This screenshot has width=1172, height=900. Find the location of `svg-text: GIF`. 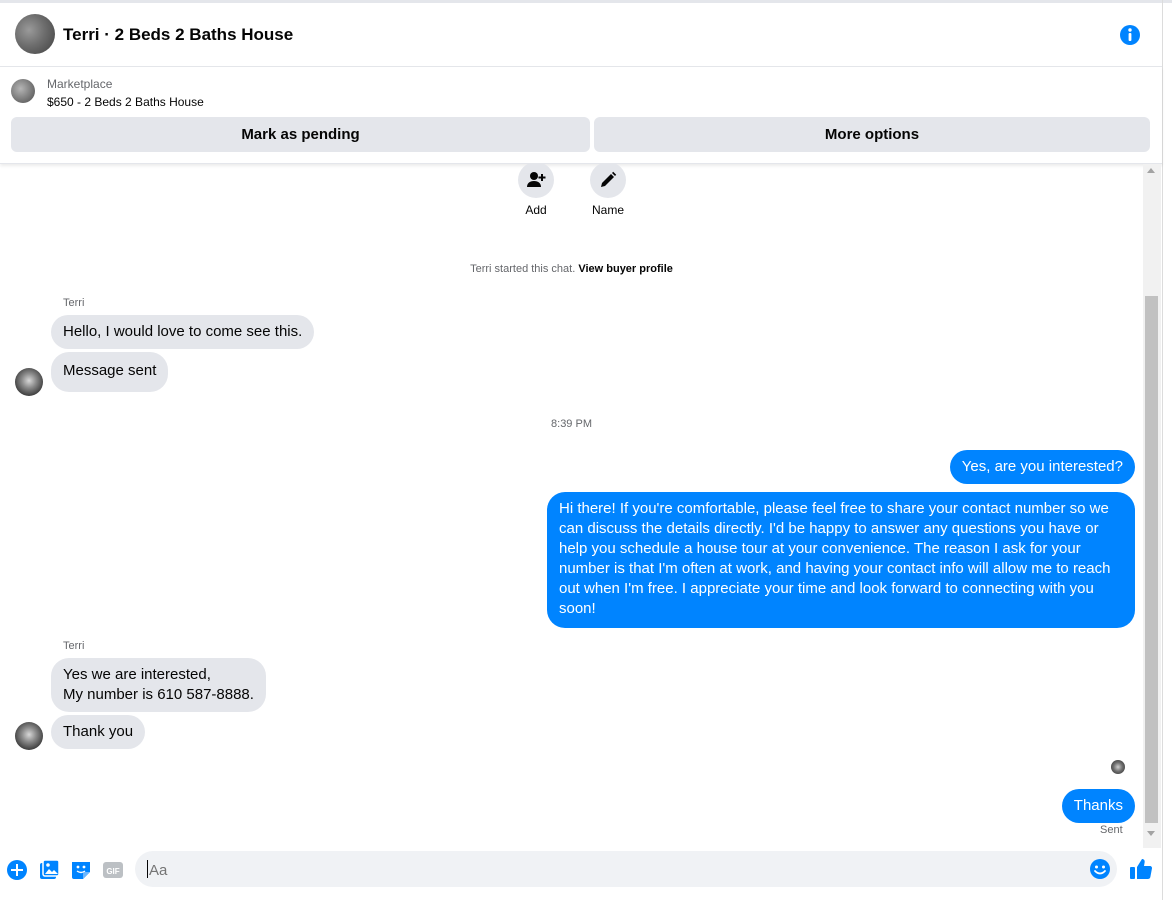

svg-text: GIF is located at coordinates (112, 871).